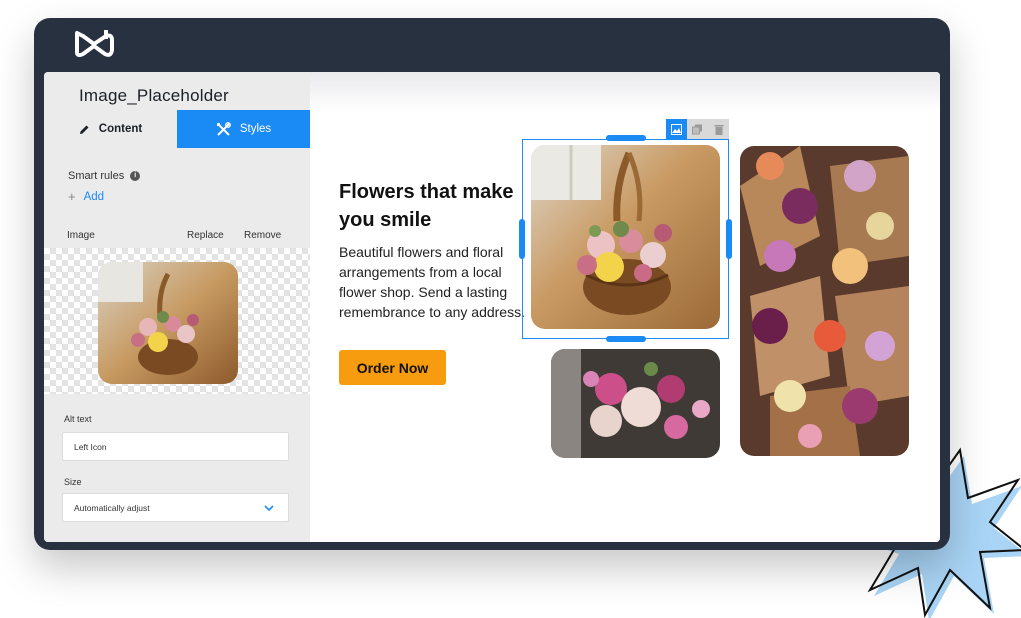  What do you see at coordinates (94, 44) in the screenshot?
I see `brand-logo` at bounding box center [94, 44].